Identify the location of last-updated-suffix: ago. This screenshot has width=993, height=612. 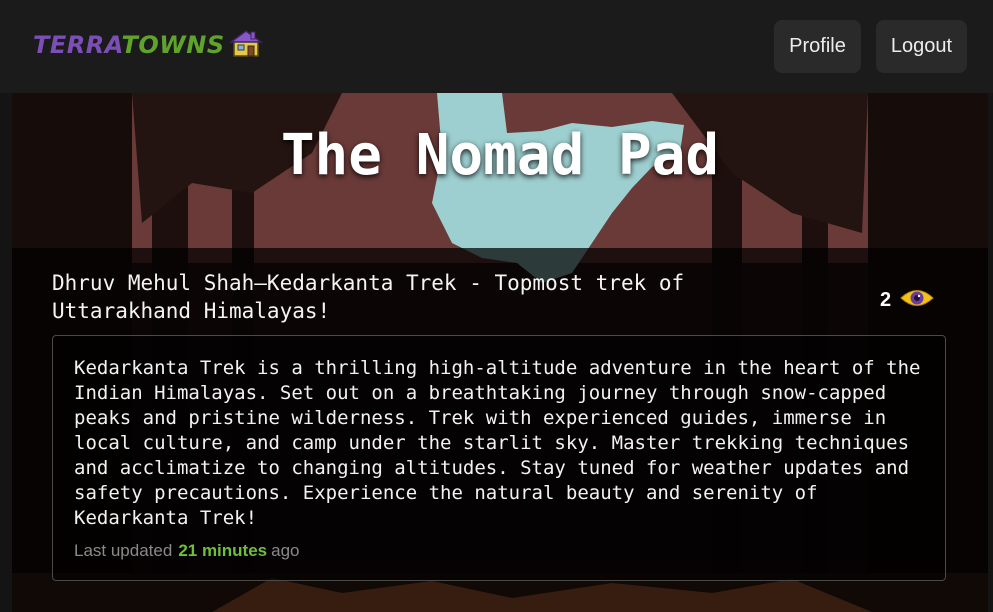
(285, 550).